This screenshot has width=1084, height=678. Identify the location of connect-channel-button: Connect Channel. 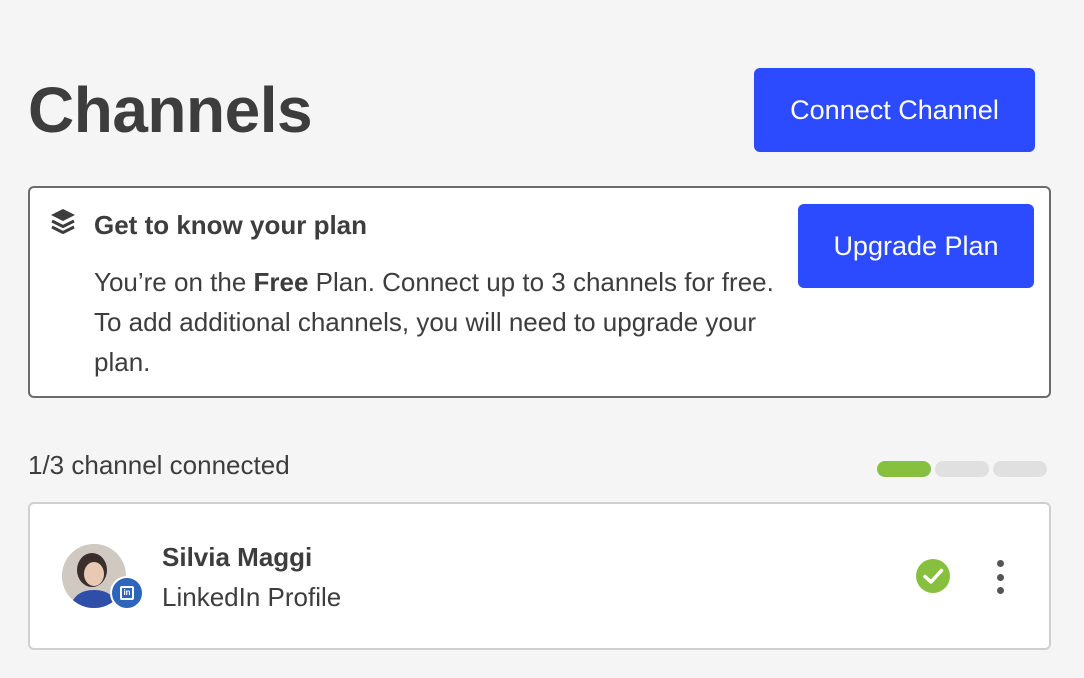
(894, 110).